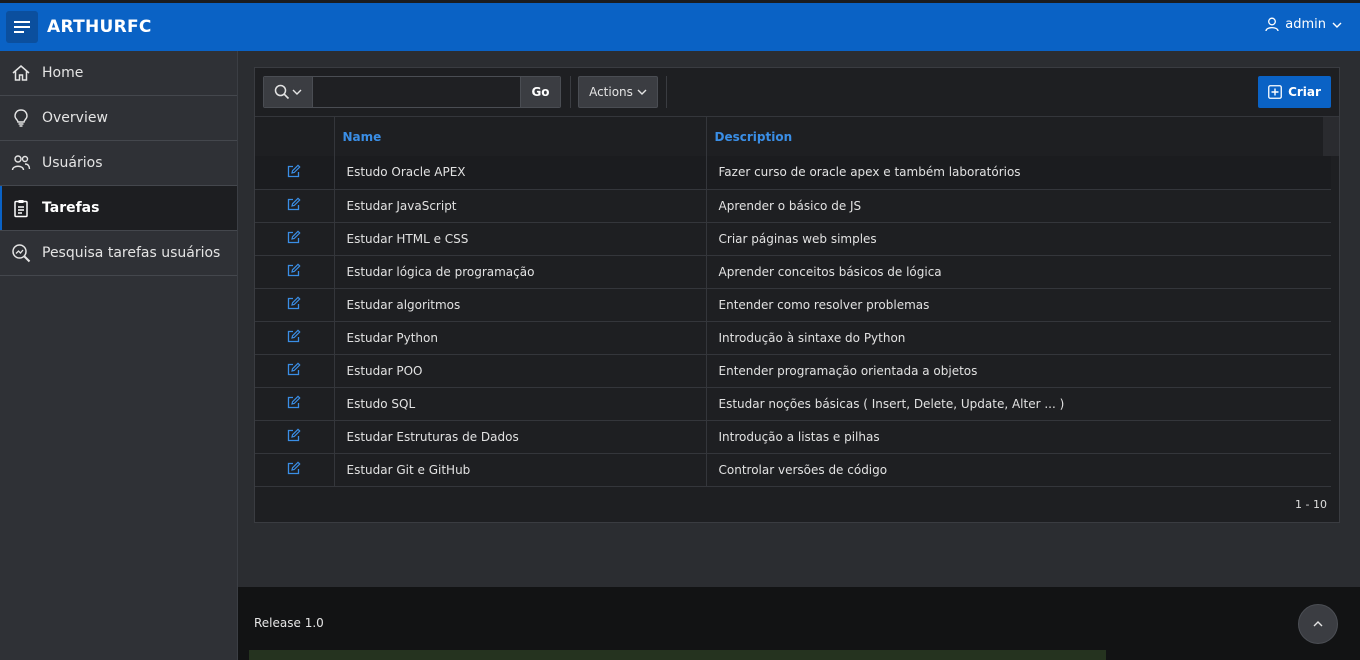 The width and height of the screenshot is (1360, 660). I want to click on user-menu: admin, so click(1303, 24).